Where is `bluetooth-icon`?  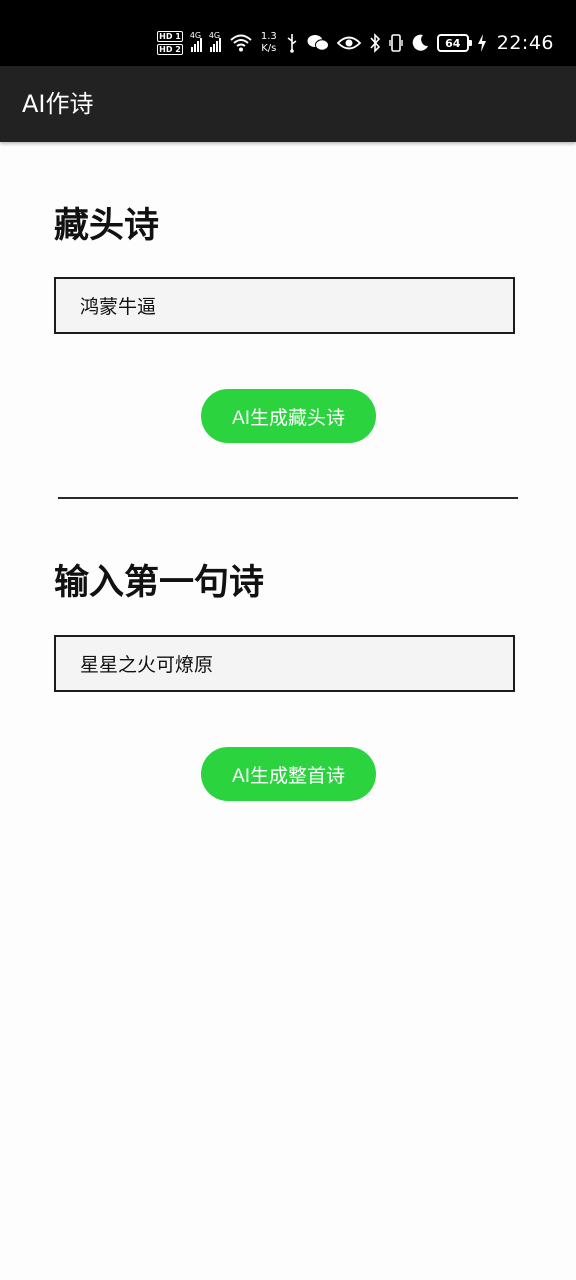 bluetooth-icon is located at coordinates (375, 43).